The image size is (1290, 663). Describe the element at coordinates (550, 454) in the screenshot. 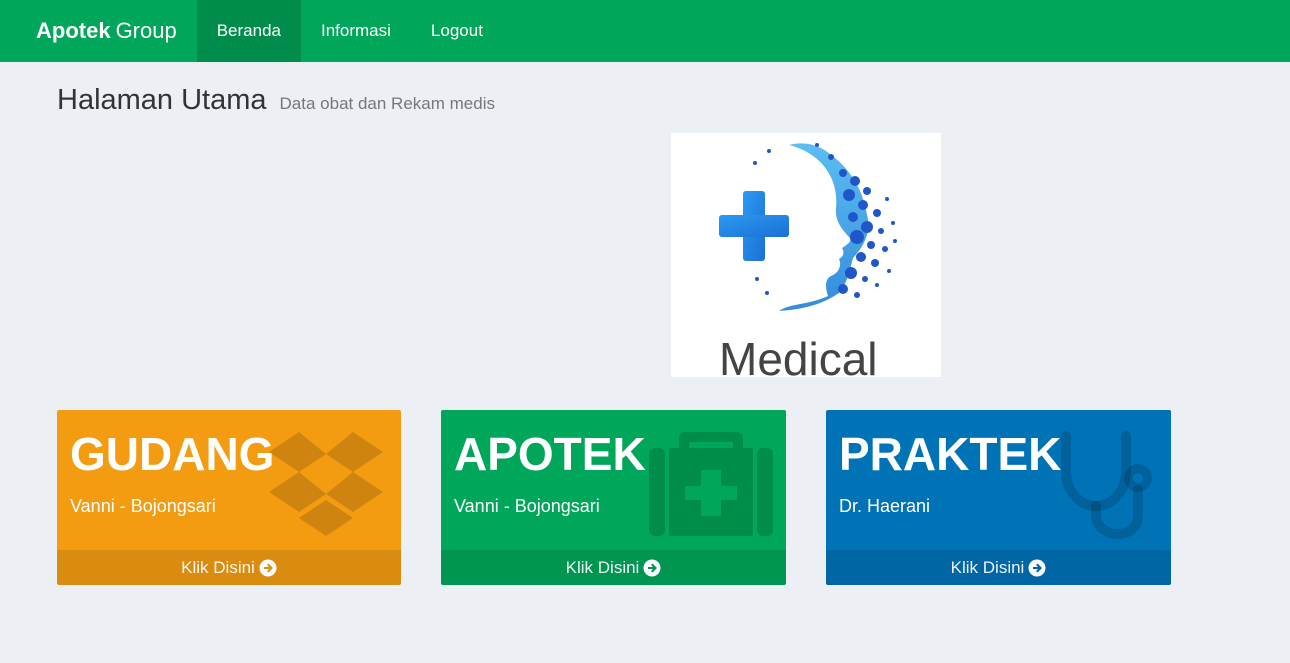

I see `box-title: APOTEK` at that location.